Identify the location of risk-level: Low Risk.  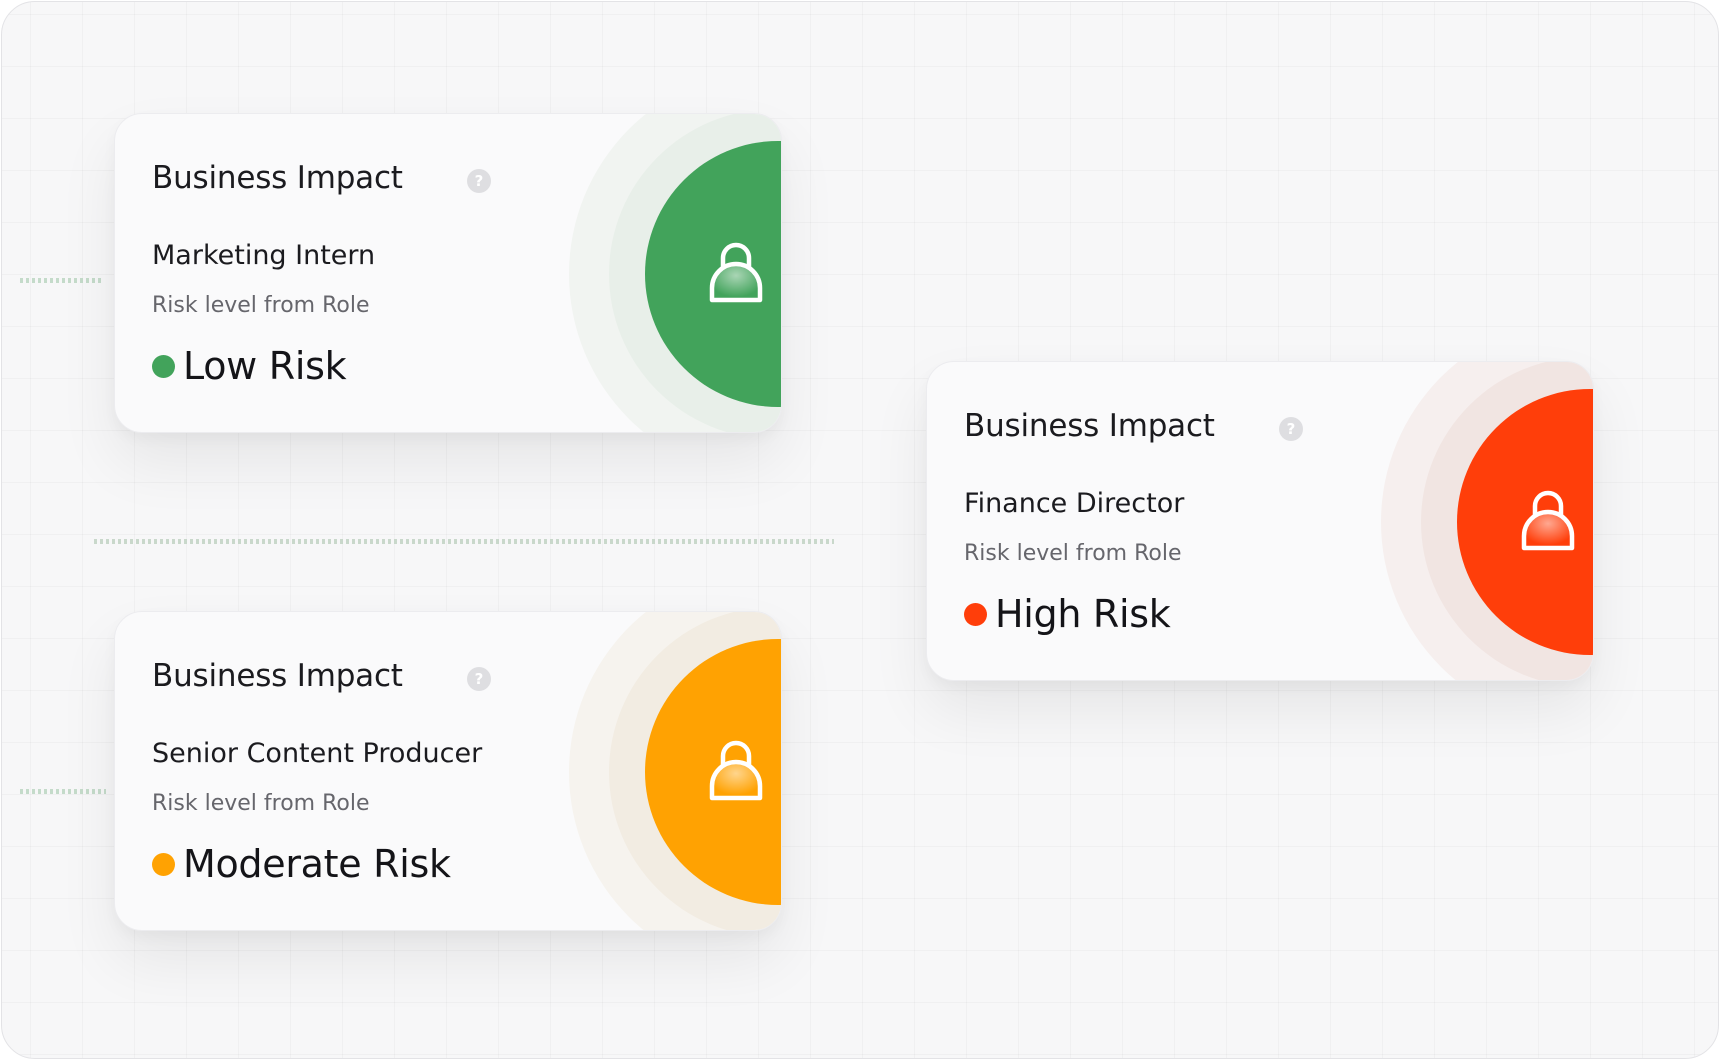
(249, 366).